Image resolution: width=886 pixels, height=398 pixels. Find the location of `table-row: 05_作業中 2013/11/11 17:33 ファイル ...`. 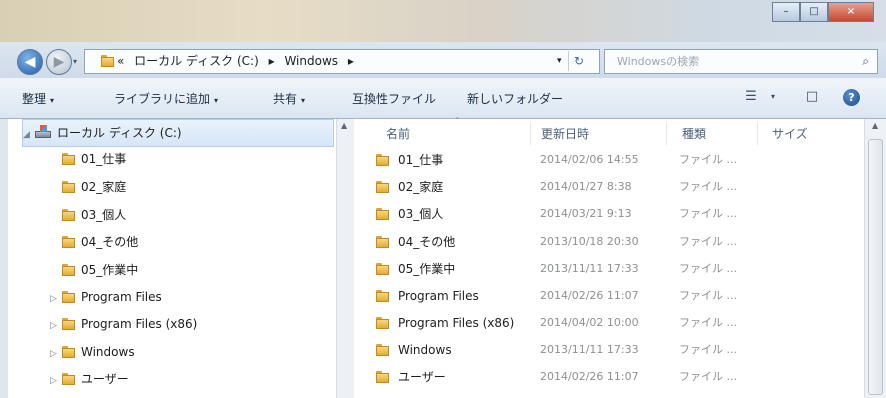

table-row: 05_作業中 2013/11/11 17:33 ファイル ... is located at coordinates (609, 269).